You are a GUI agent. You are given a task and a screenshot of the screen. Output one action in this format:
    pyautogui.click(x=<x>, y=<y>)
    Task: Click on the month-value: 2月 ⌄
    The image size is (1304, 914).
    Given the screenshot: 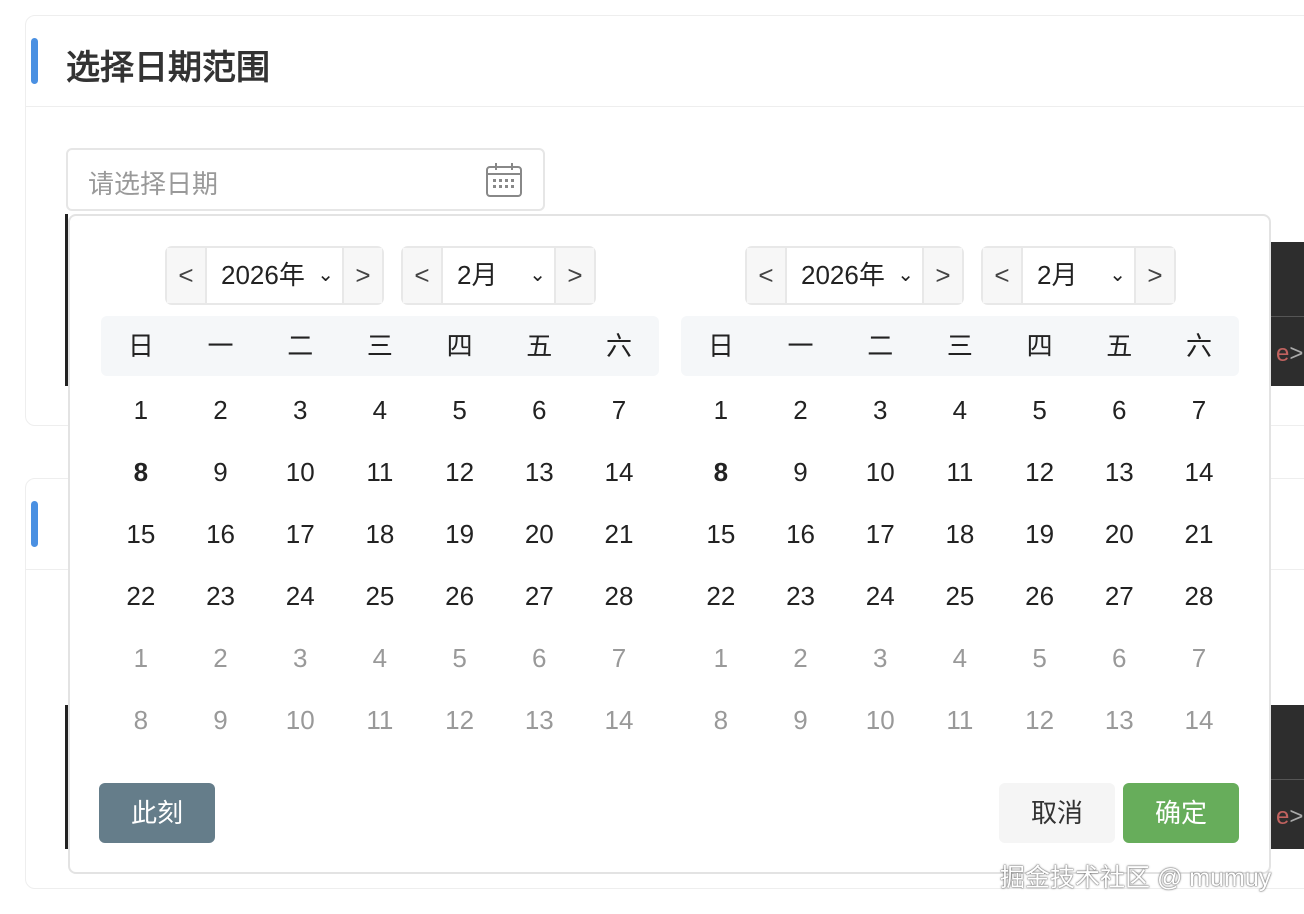 What is the action you would take?
    pyautogui.click(x=498, y=275)
    